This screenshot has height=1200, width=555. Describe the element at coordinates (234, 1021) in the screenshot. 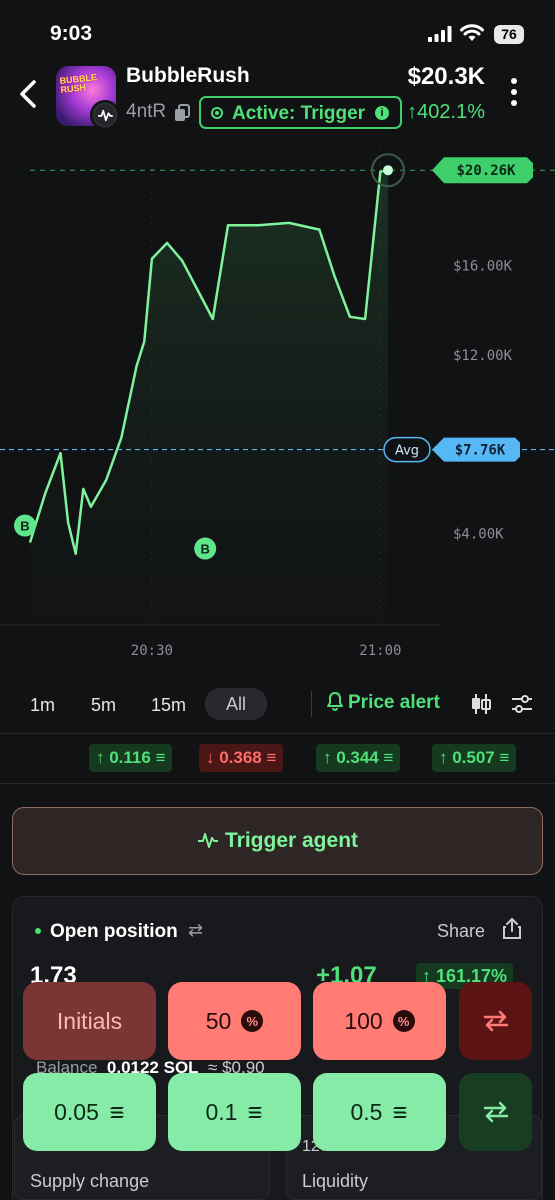

I see `sell-50-percent-button: 50%` at that location.